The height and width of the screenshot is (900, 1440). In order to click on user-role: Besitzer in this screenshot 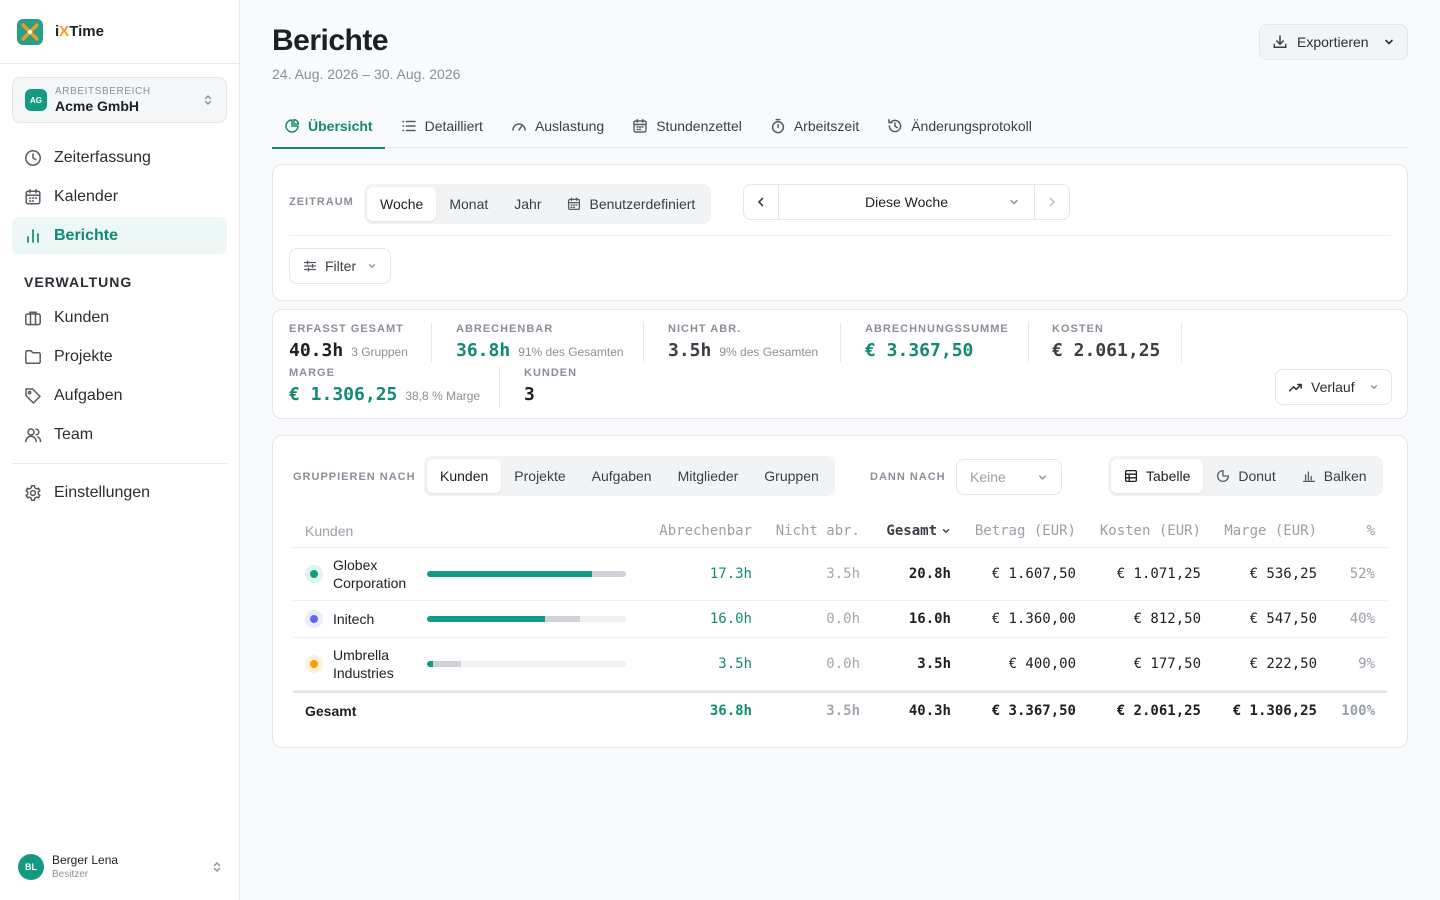, I will do `click(70, 874)`.